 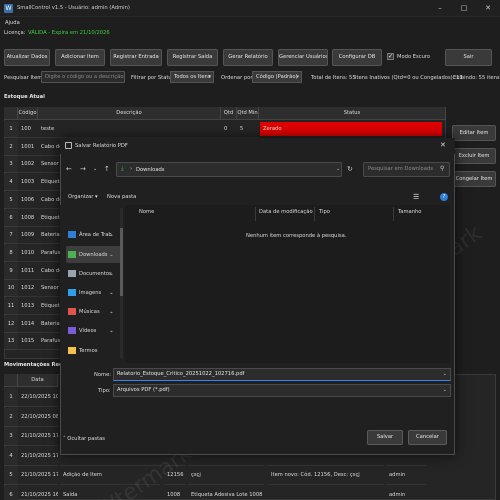 I want to click on folder-search-input: Pesquisar em Downloads, so click(x=406, y=169).